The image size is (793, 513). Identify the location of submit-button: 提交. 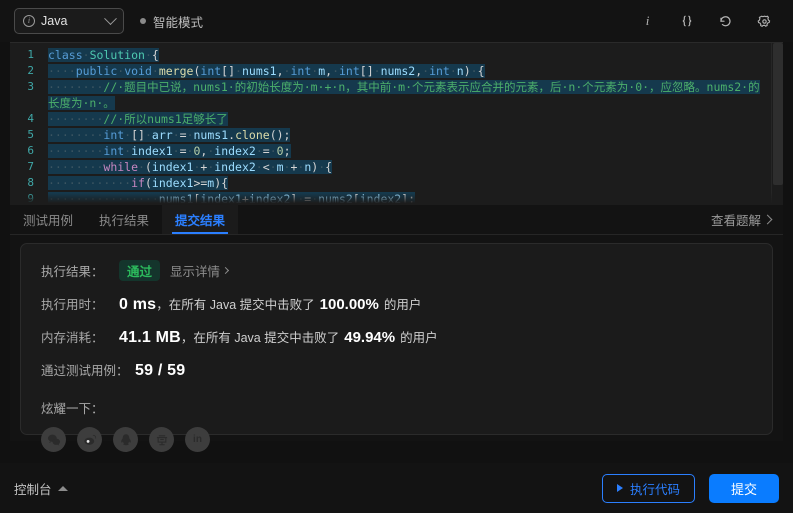
(743, 488).